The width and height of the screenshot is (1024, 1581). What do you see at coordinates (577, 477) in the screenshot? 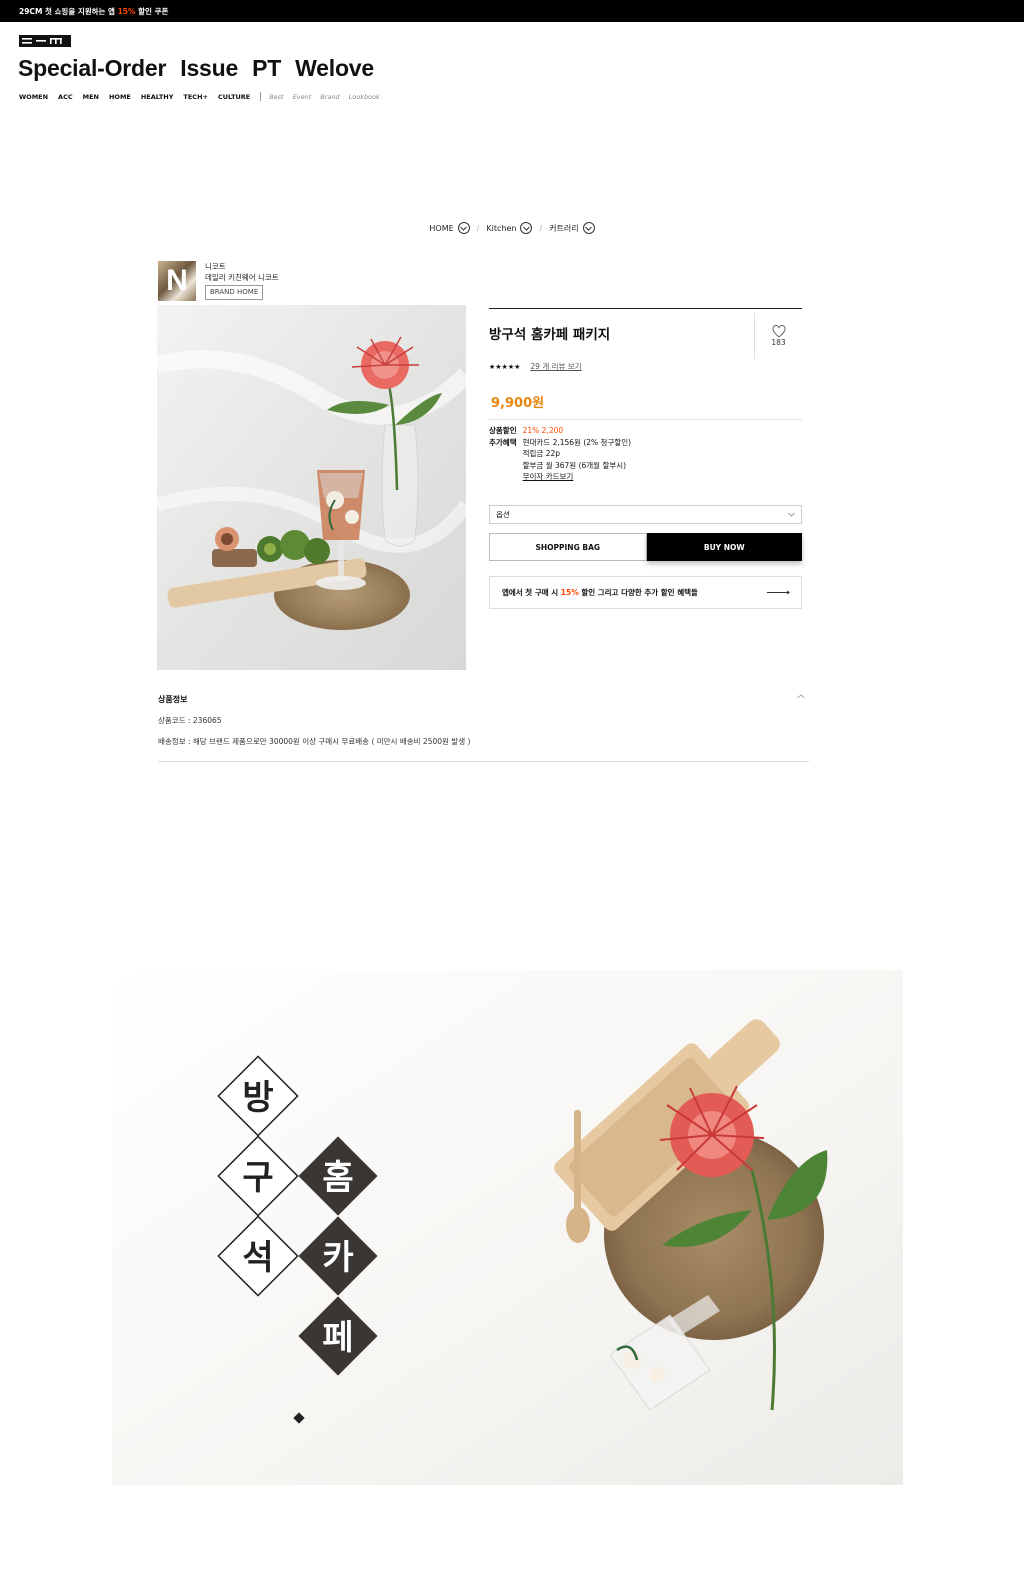
I see `card-info-link: 무이자 카드보기` at bounding box center [577, 477].